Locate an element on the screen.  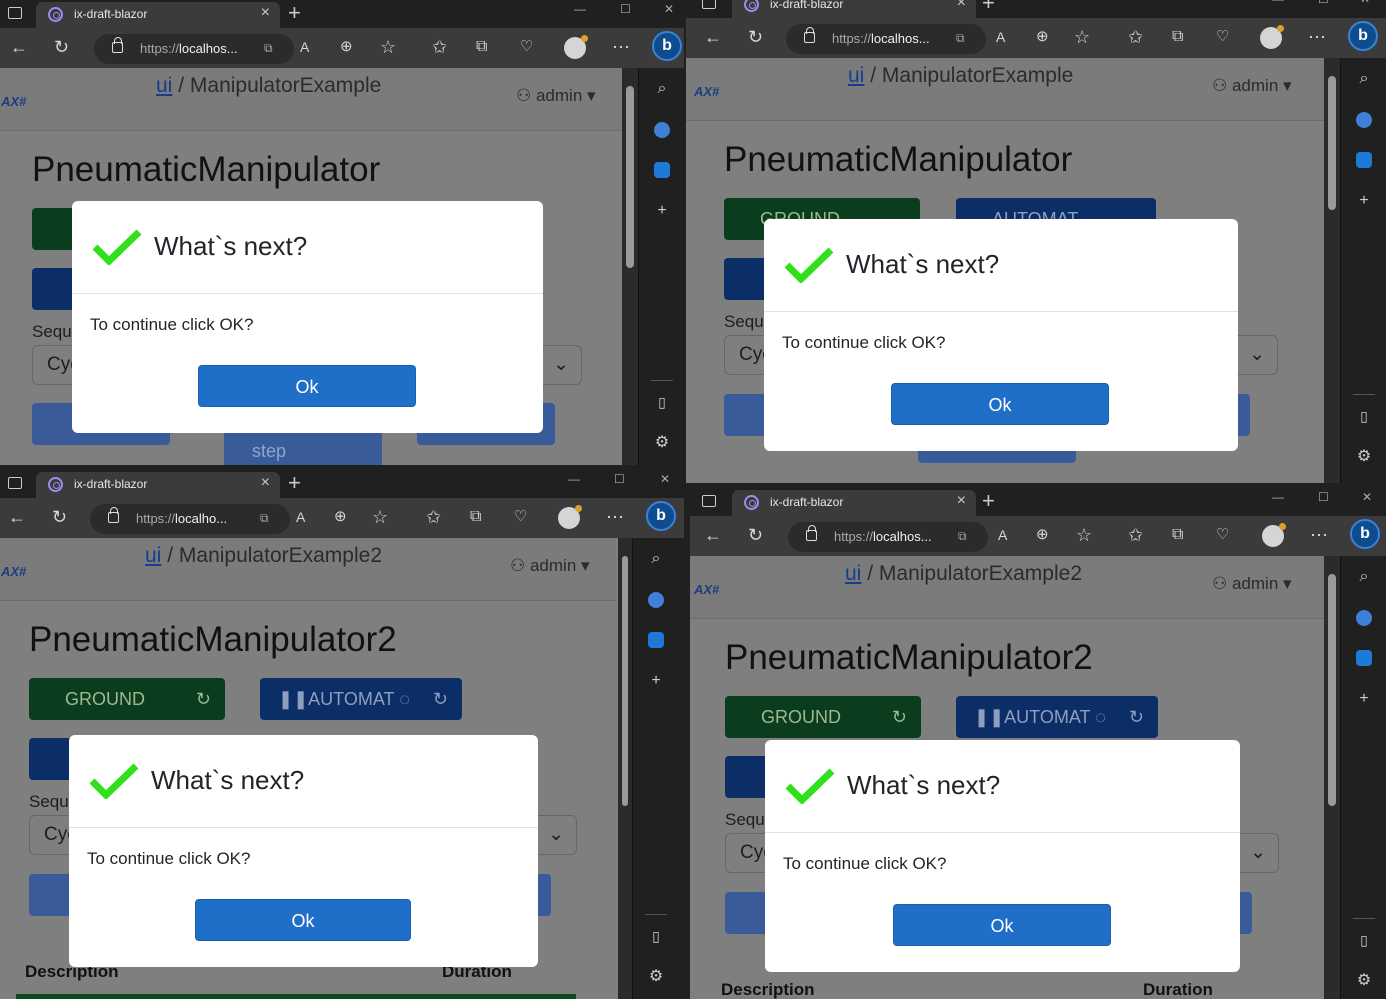
automat-button: ❚❚AUTOMAT ◌ ↻ is located at coordinates (1057, 717).